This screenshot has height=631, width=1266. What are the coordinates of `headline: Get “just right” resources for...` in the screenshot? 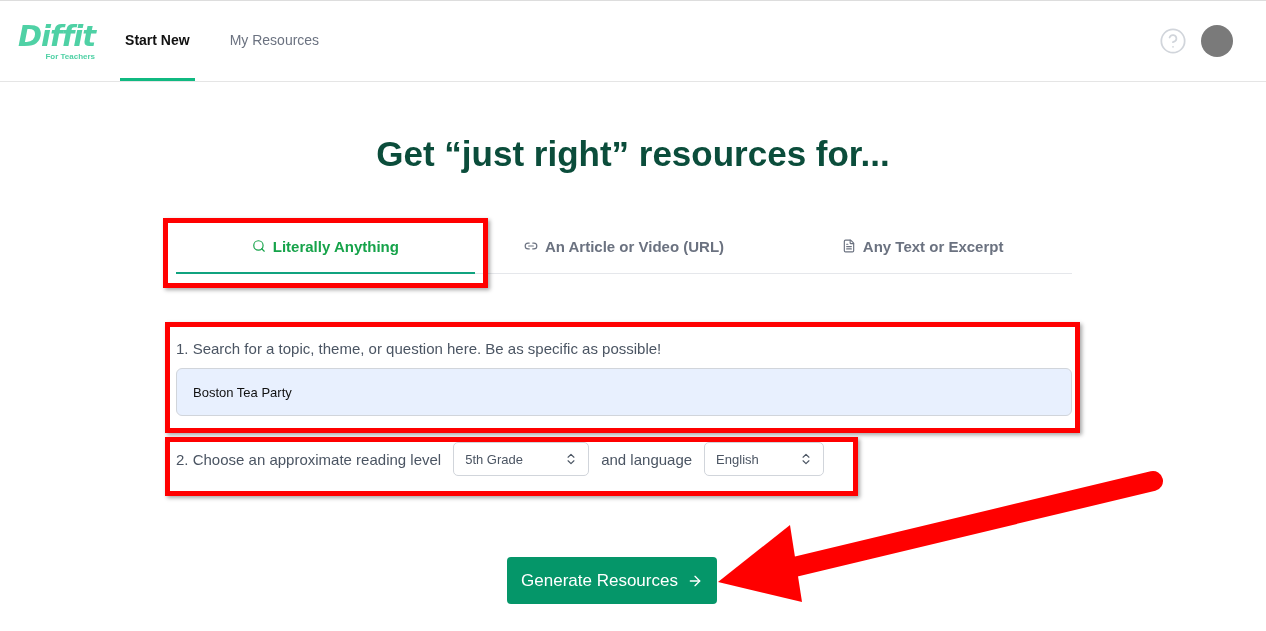 It's located at (633, 154).